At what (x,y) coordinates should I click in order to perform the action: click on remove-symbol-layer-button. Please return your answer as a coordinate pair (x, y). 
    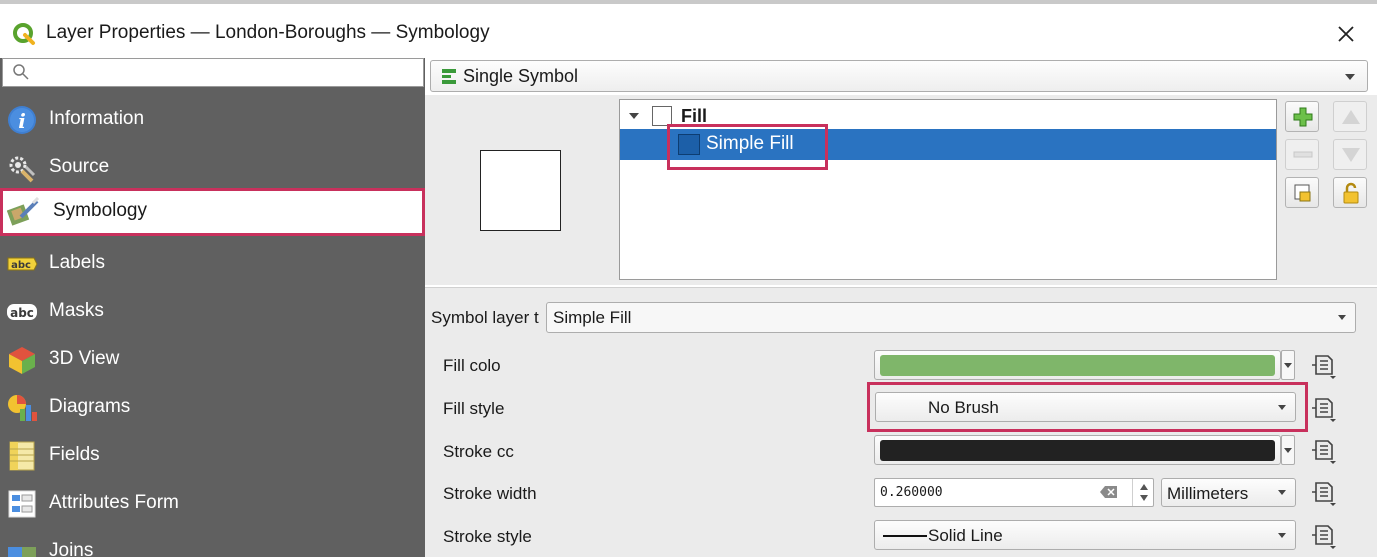
    Looking at the image, I should click on (1302, 154).